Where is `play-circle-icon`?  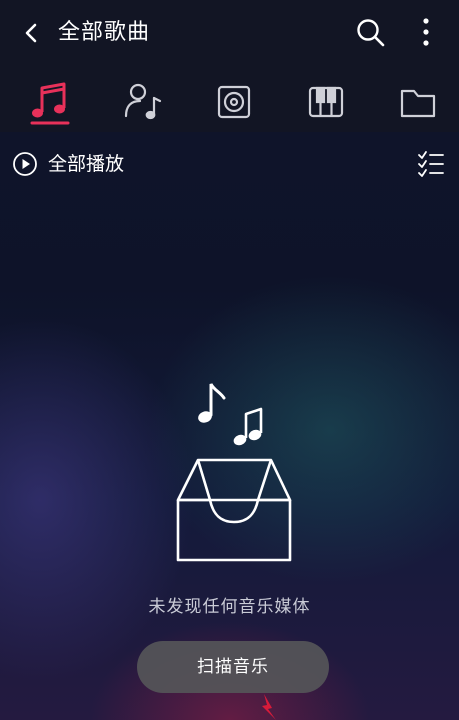
play-circle-icon is located at coordinates (25, 164).